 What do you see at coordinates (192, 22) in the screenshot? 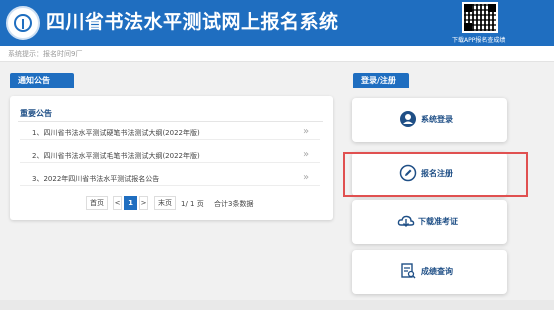
I see `site-title: 四川省书法水平测试网上报名系统` at bounding box center [192, 22].